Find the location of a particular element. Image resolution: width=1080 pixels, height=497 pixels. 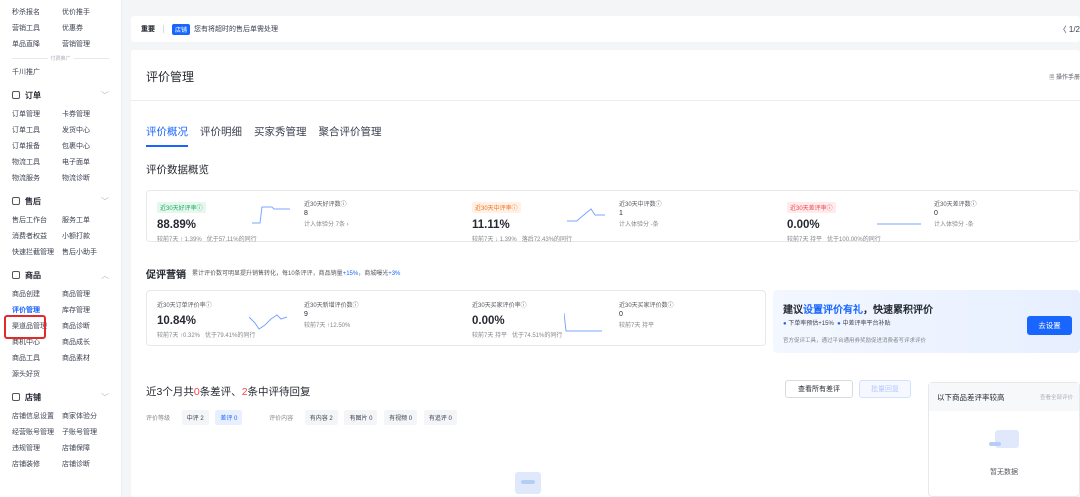

sidebar-row: 店铺装修 店铺诊断 is located at coordinates (60, 464).